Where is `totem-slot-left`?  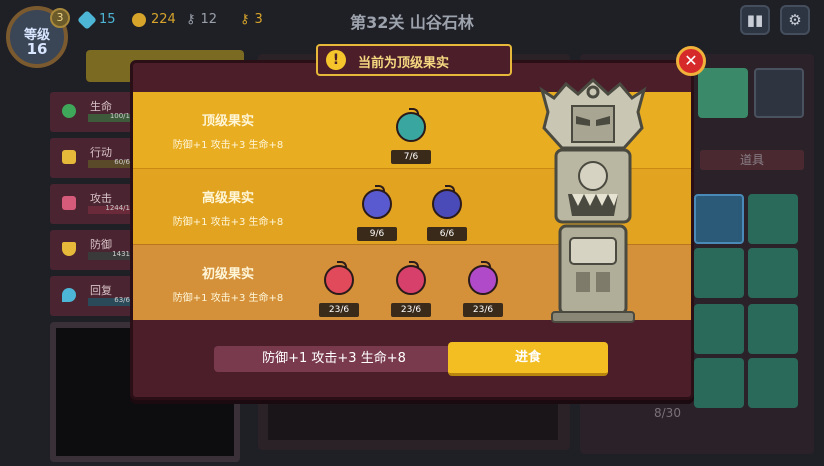 totem-slot-left is located at coordinates (583, 282).